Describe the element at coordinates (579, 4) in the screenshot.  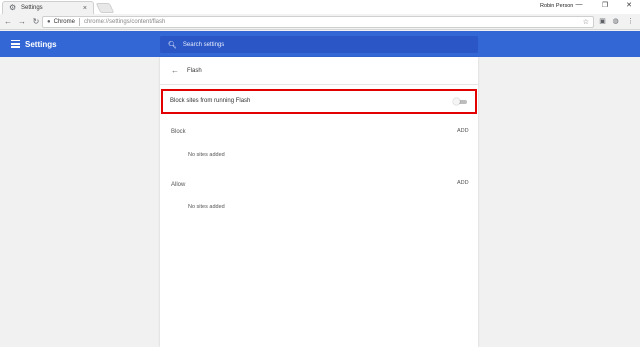
I see `minimize-button: —` at that location.